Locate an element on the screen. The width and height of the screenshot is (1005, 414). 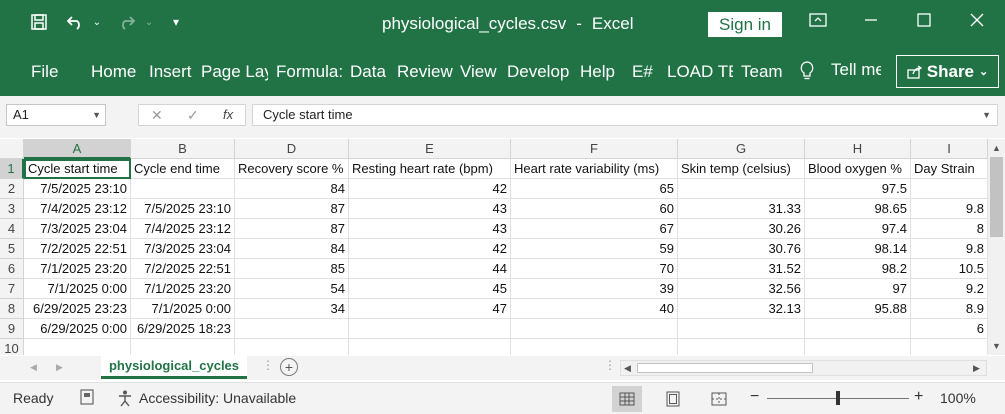
scroll-left-icon: ◀ is located at coordinates (627, 368).